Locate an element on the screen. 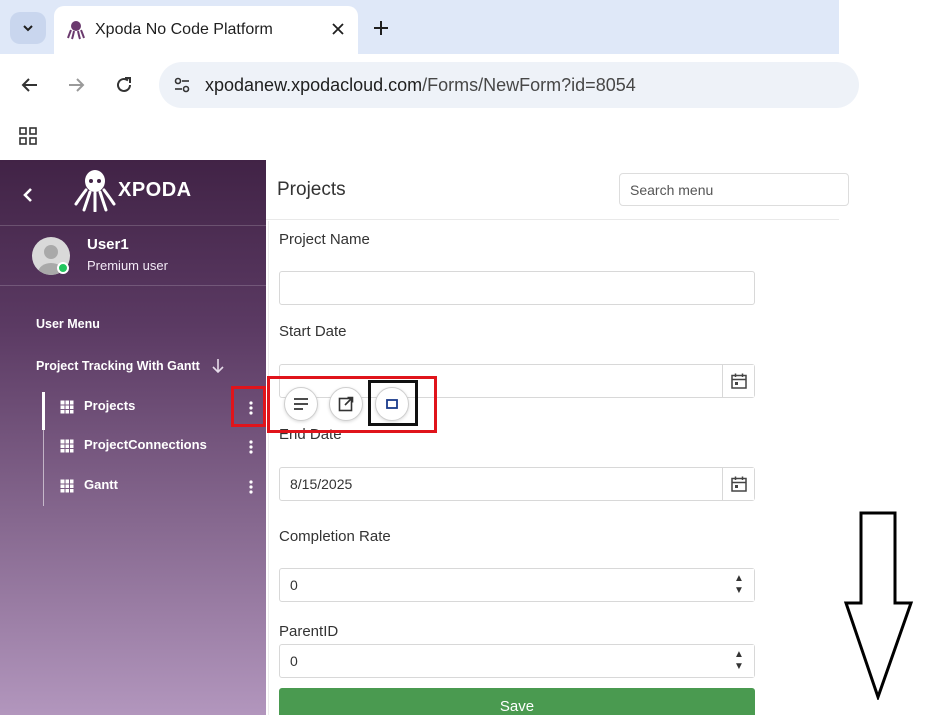 This screenshot has width=945, height=715. end-date-calendar-button is located at coordinates (738, 484).